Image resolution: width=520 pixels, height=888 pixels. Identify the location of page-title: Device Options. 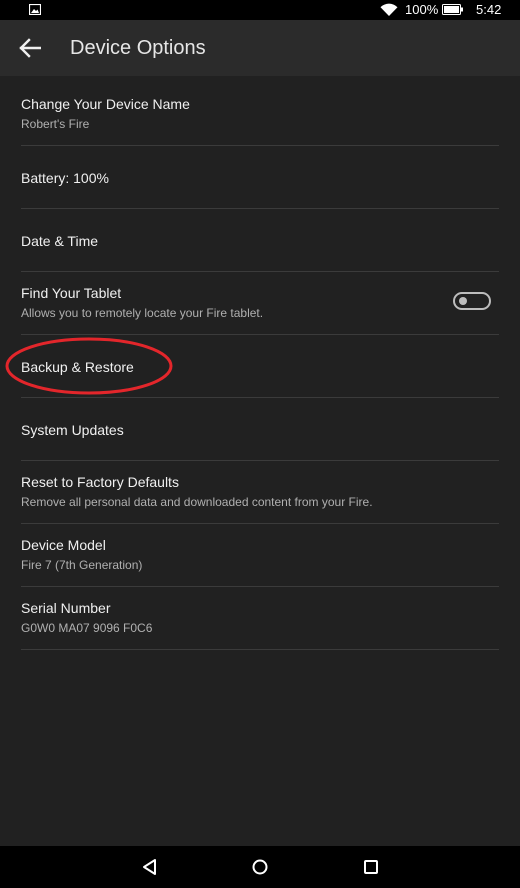
(138, 48).